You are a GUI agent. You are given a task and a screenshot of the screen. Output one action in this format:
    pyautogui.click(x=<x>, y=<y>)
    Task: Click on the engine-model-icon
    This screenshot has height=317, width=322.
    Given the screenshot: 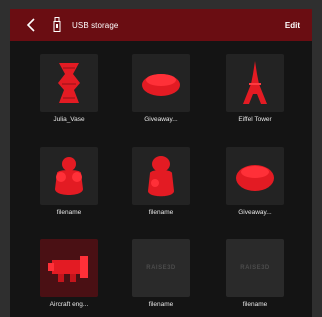 What is the action you would take?
    pyautogui.click(x=68, y=269)
    